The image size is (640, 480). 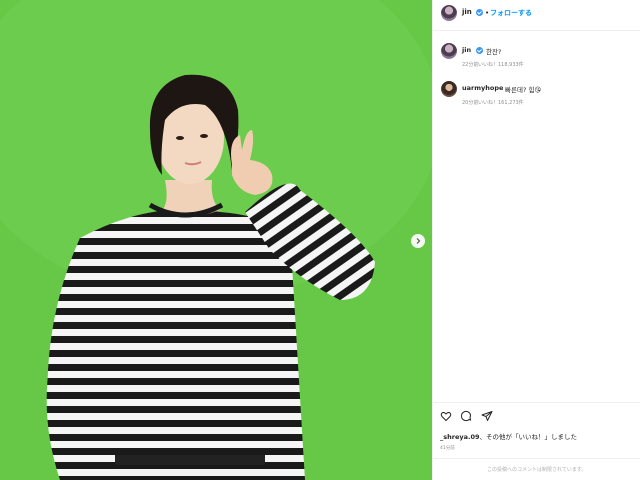 I want to click on post-time: 41分前, so click(x=447, y=448).